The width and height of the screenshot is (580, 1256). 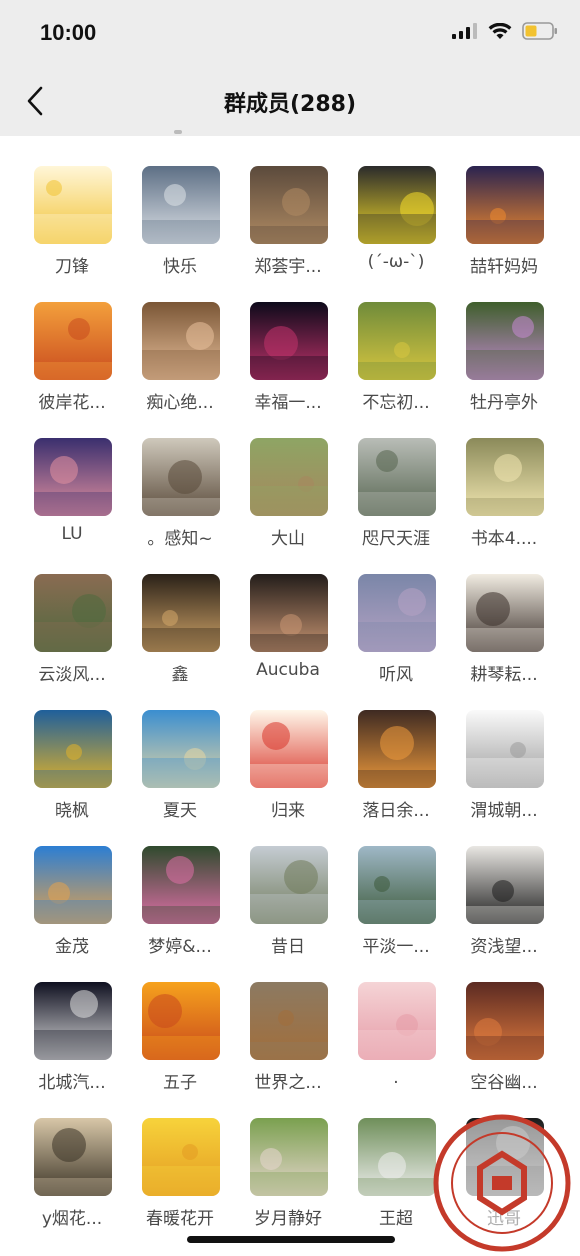 I want to click on member-item: 五子, so click(x=180, y=1037).